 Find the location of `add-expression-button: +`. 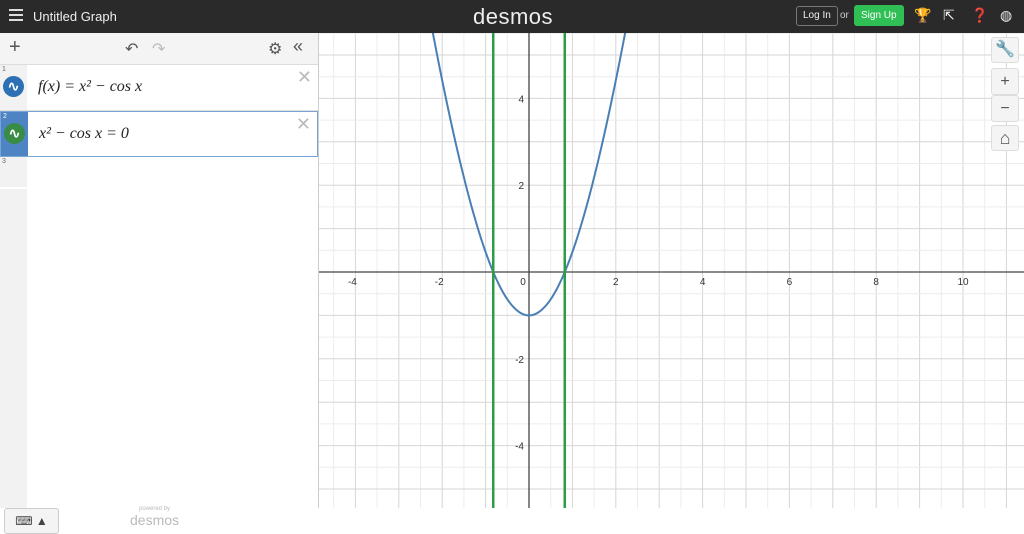

add-expression-button: + is located at coordinates (15, 47).